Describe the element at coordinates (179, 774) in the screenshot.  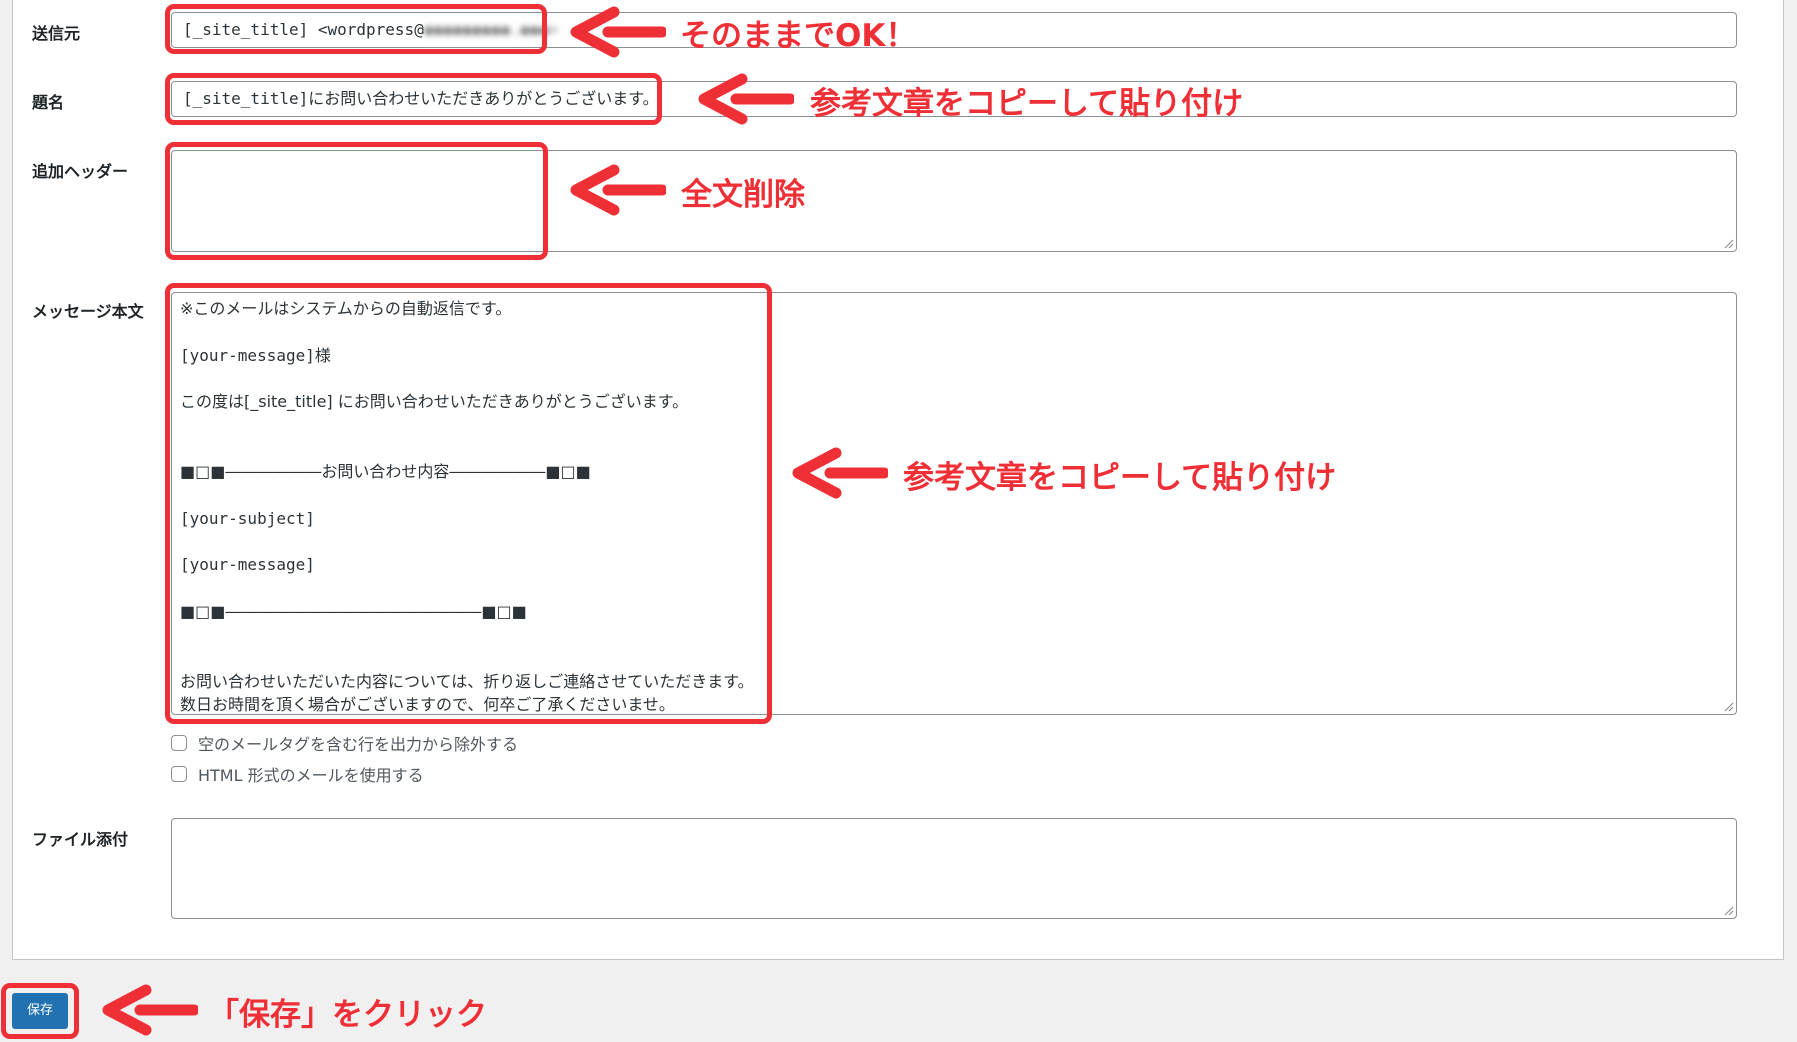
I see `use-html-checkbox` at that location.